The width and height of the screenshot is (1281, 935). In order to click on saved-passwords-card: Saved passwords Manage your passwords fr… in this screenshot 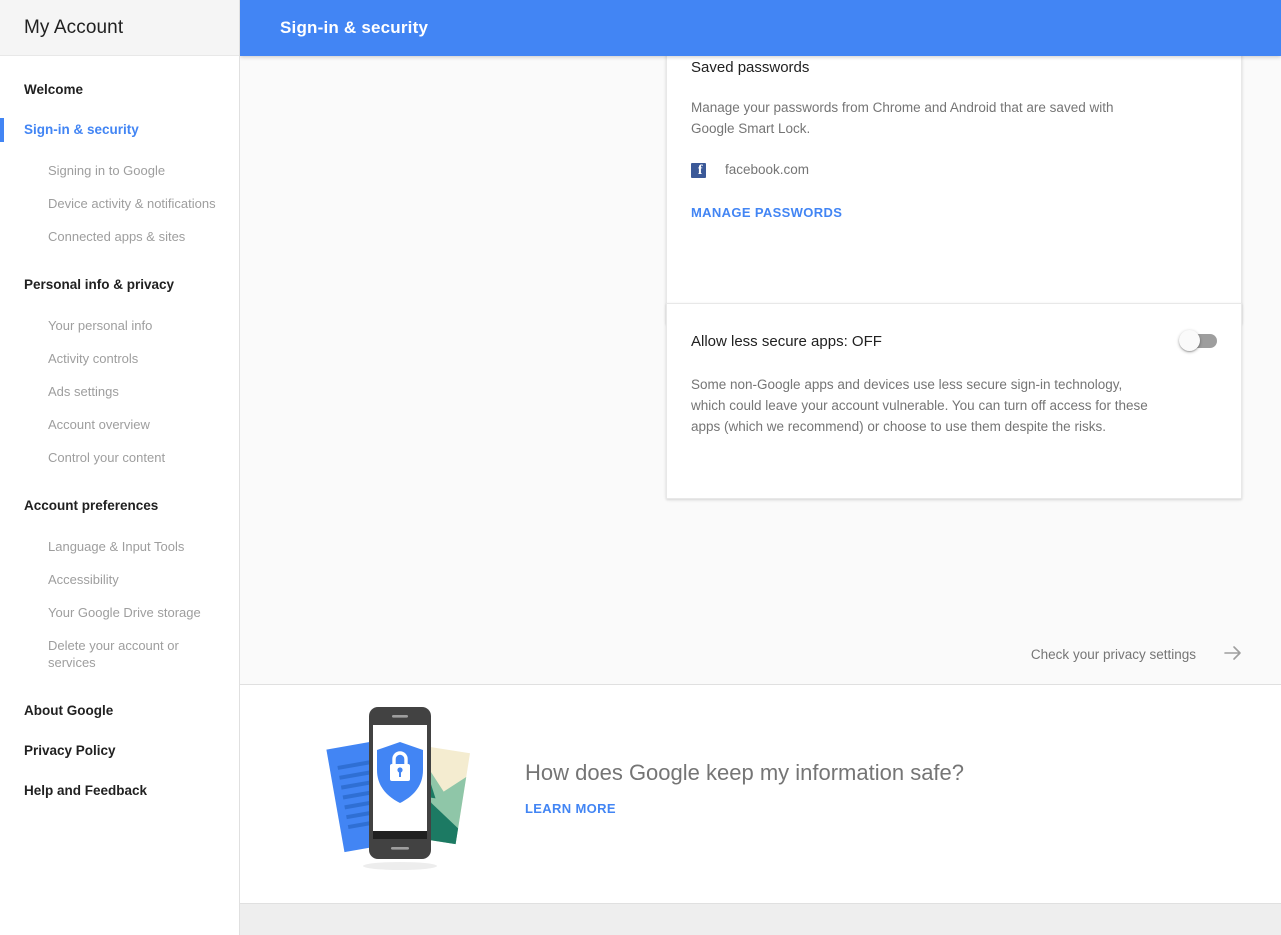, I will do `click(954, 190)`.